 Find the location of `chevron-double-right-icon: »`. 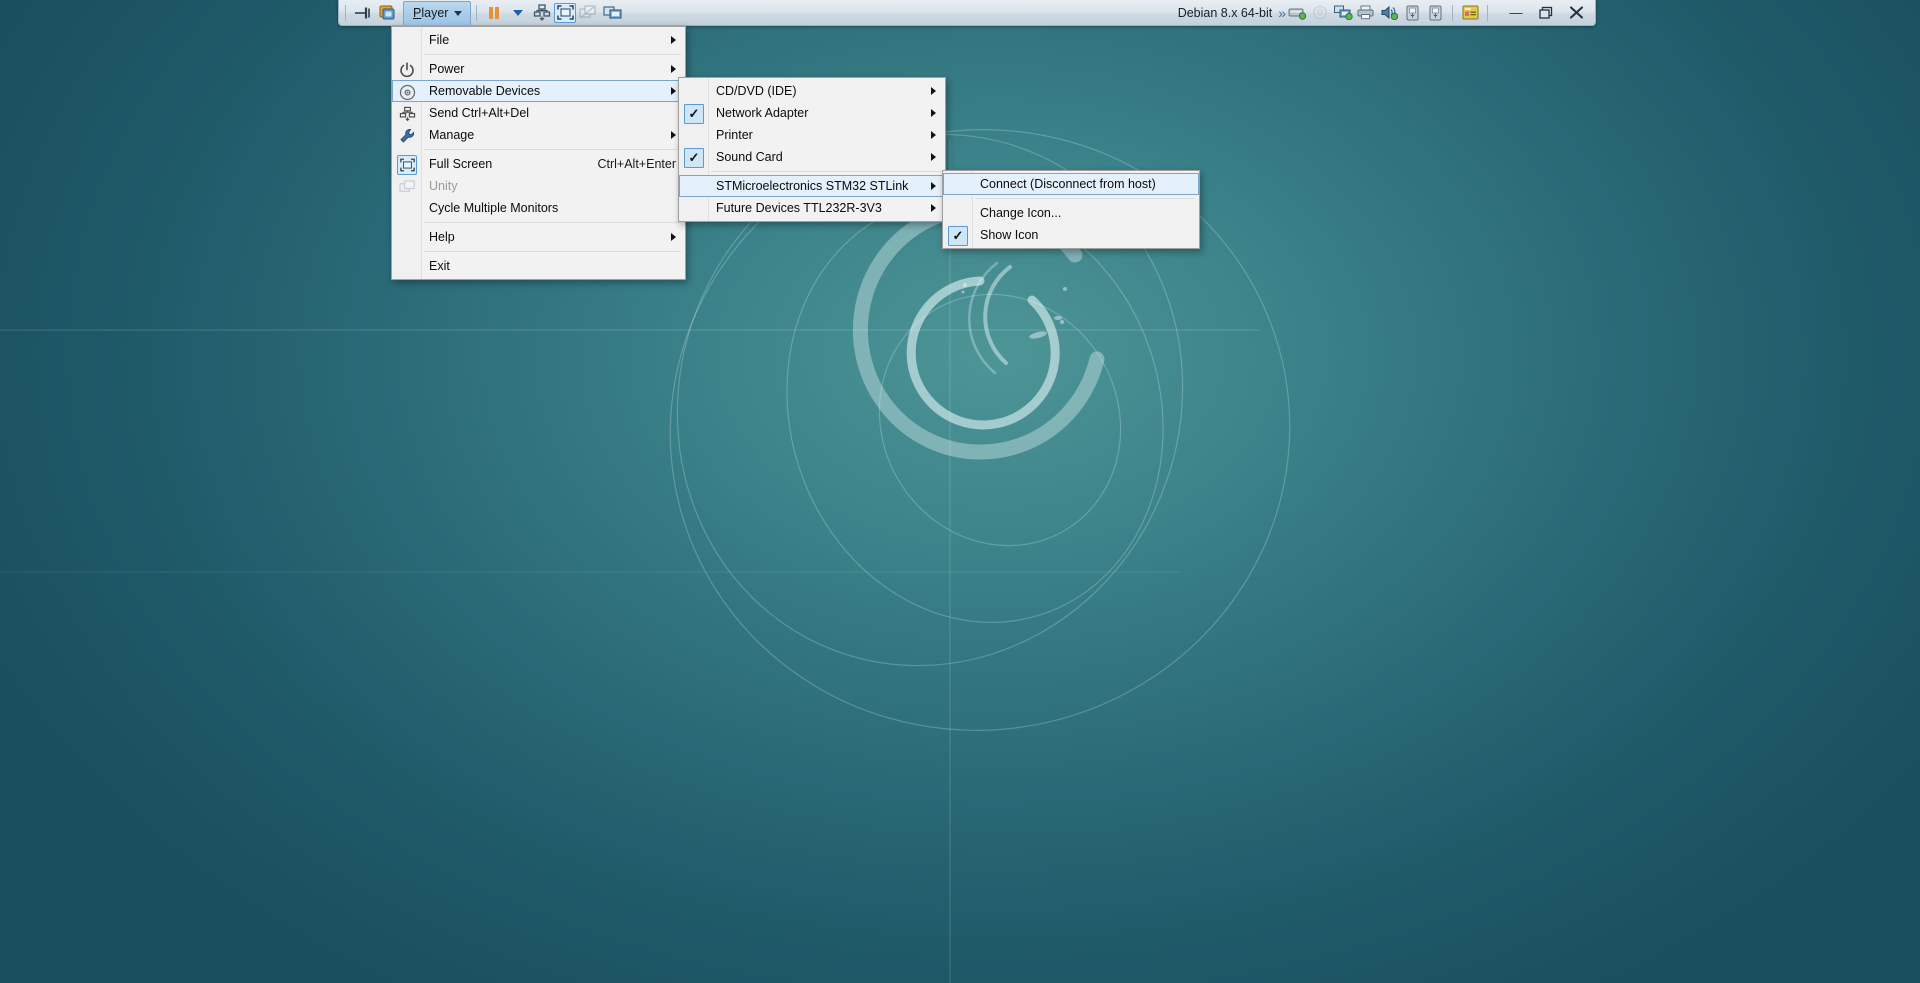

chevron-double-right-icon: » is located at coordinates (1282, 13).